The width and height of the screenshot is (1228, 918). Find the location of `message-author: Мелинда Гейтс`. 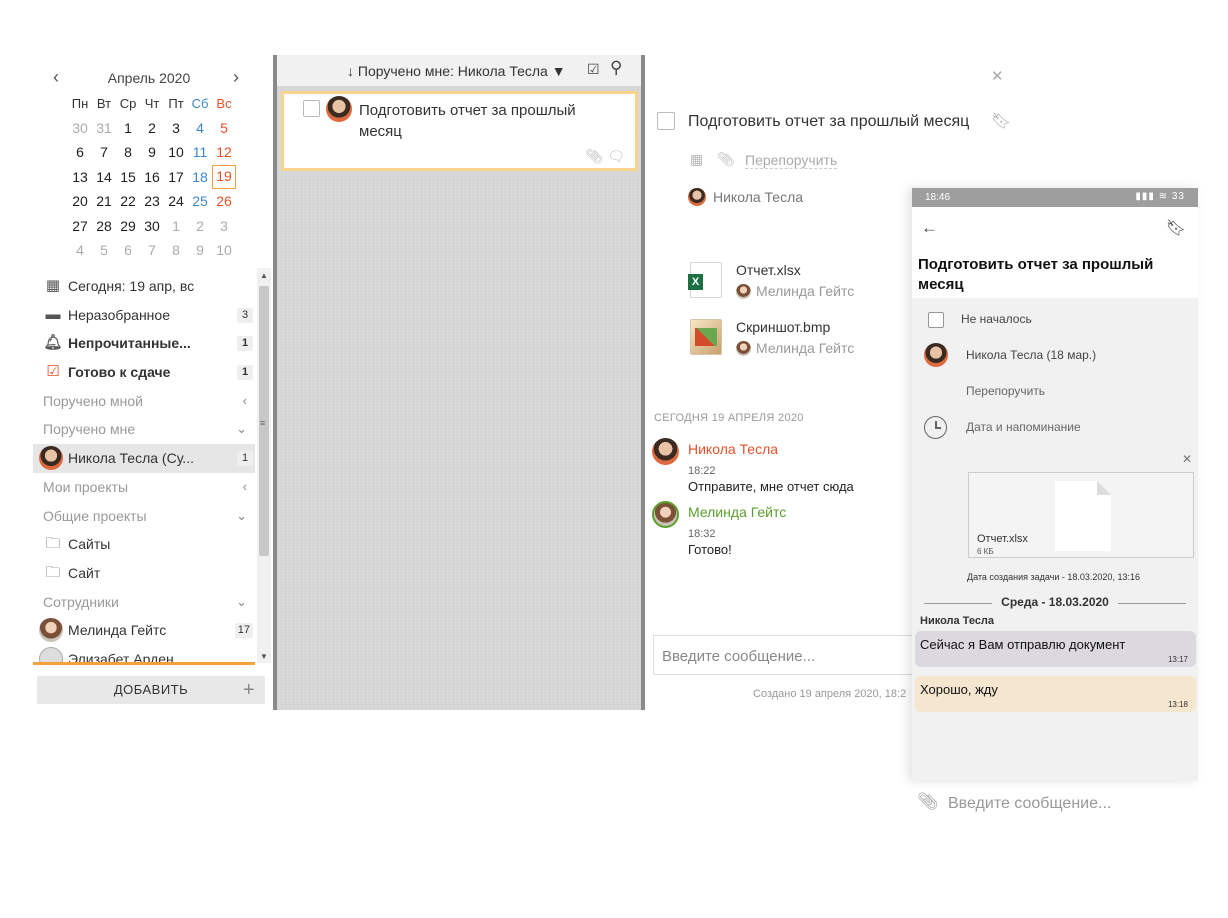

message-author: Мелинда Гейтс is located at coordinates (737, 512).